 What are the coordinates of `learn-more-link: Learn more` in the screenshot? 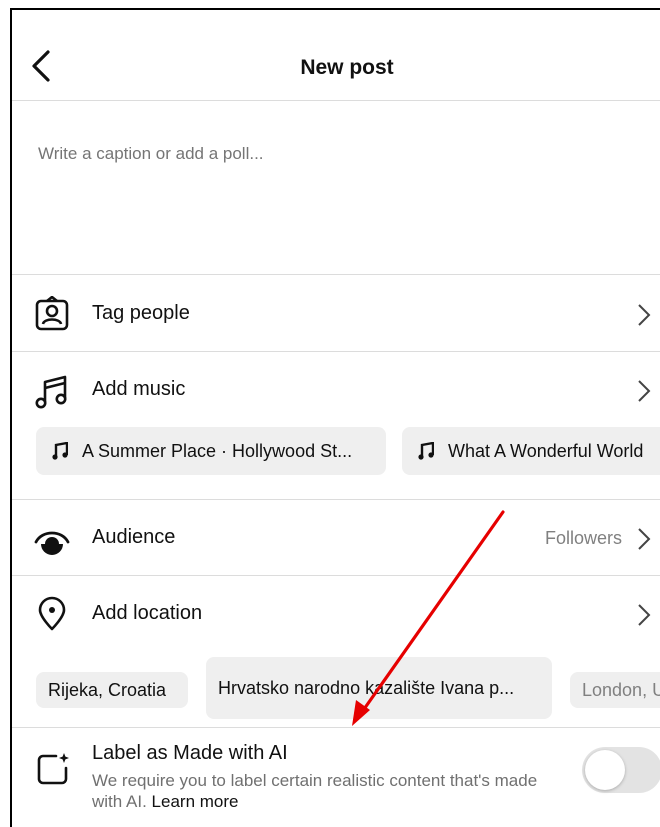 It's located at (195, 801).